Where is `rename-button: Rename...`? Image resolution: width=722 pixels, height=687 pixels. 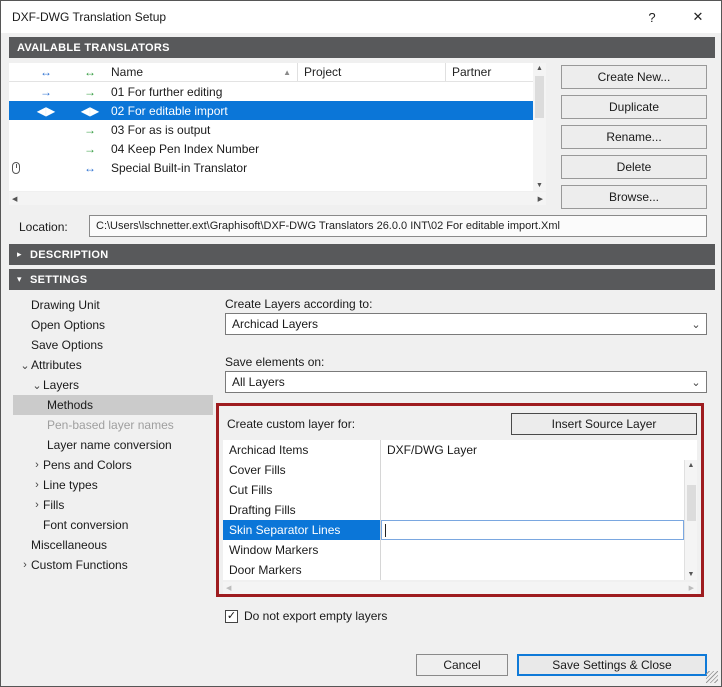
rename-button: Rename... is located at coordinates (634, 137).